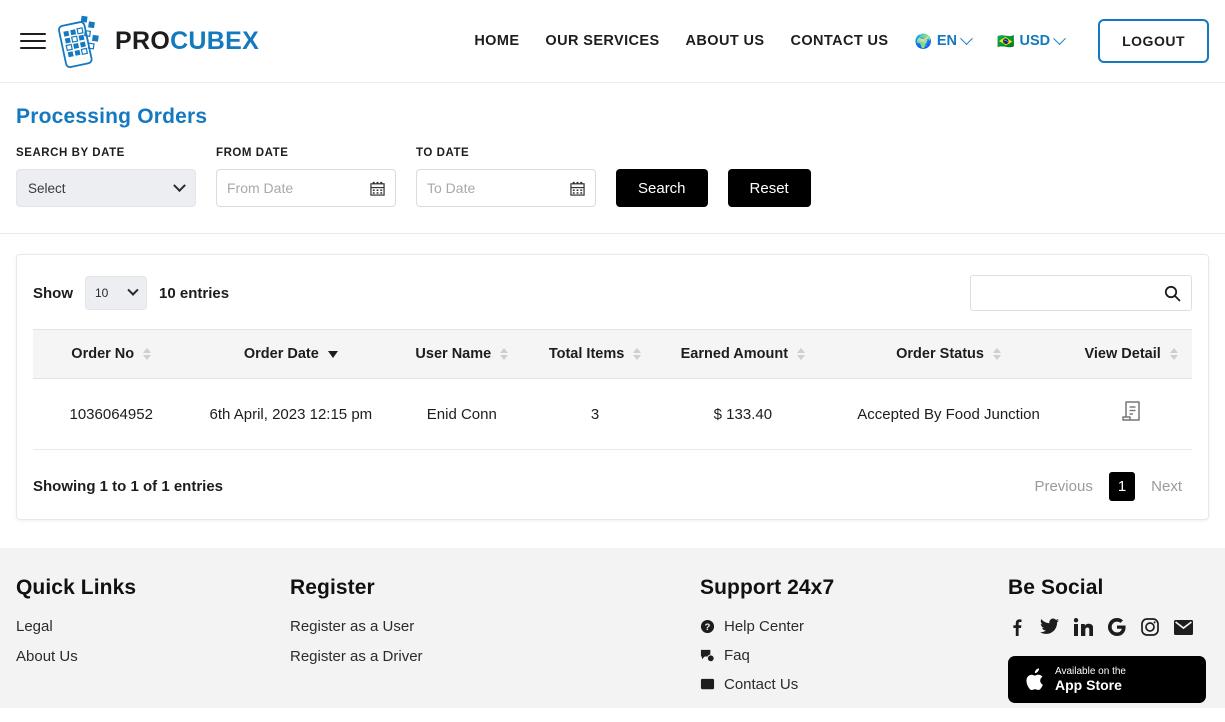  What do you see at coordinates (1049, 627) in the screenshot?
I see `twitter-icon` at bounding box center [1049, 627].